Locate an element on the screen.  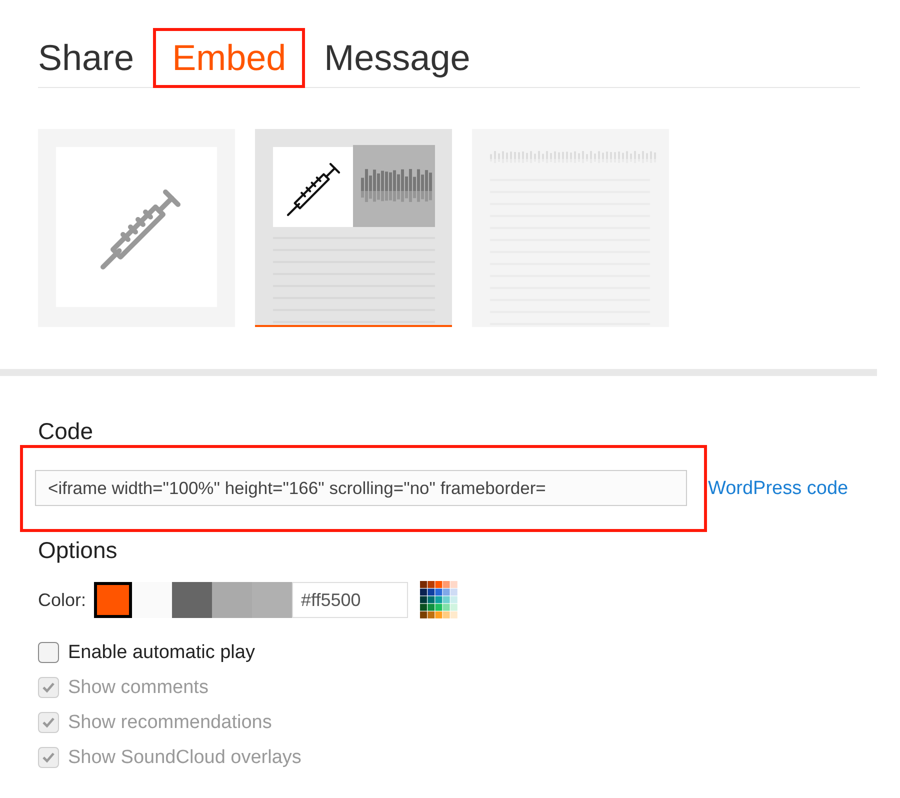
checkbox-label: Show SoundCloud overlays is located at coordinates (185, 757).